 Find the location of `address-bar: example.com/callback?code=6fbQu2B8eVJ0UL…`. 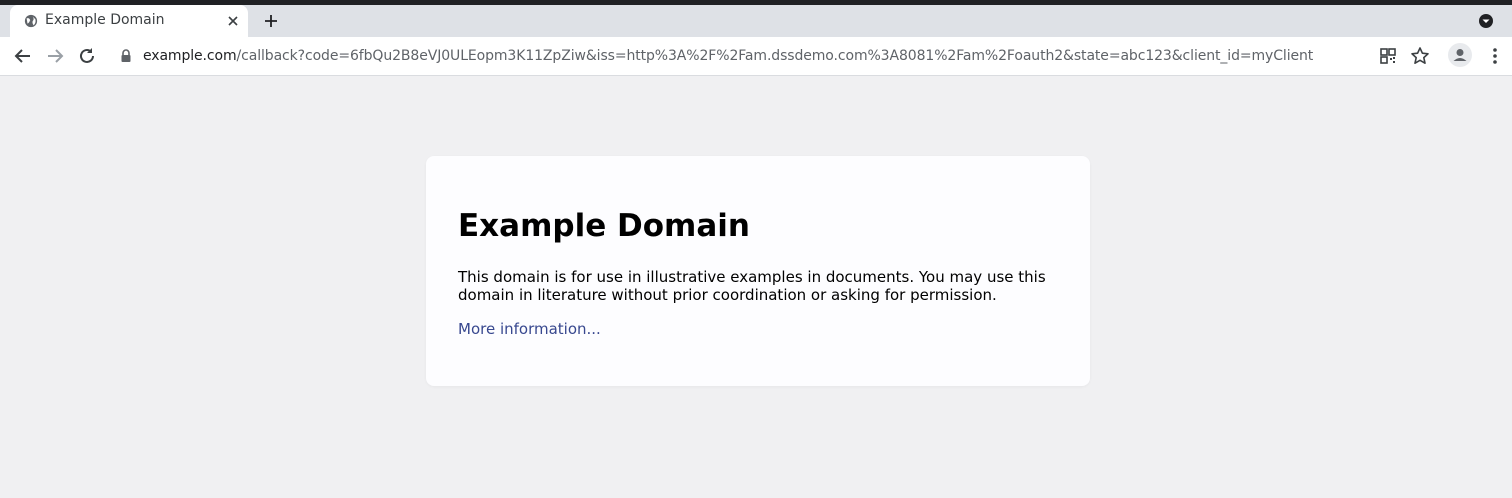

address-bar: example.com/callback?code=6fbQu2B8eVJ0UL… is located at coordinates (775, 56).